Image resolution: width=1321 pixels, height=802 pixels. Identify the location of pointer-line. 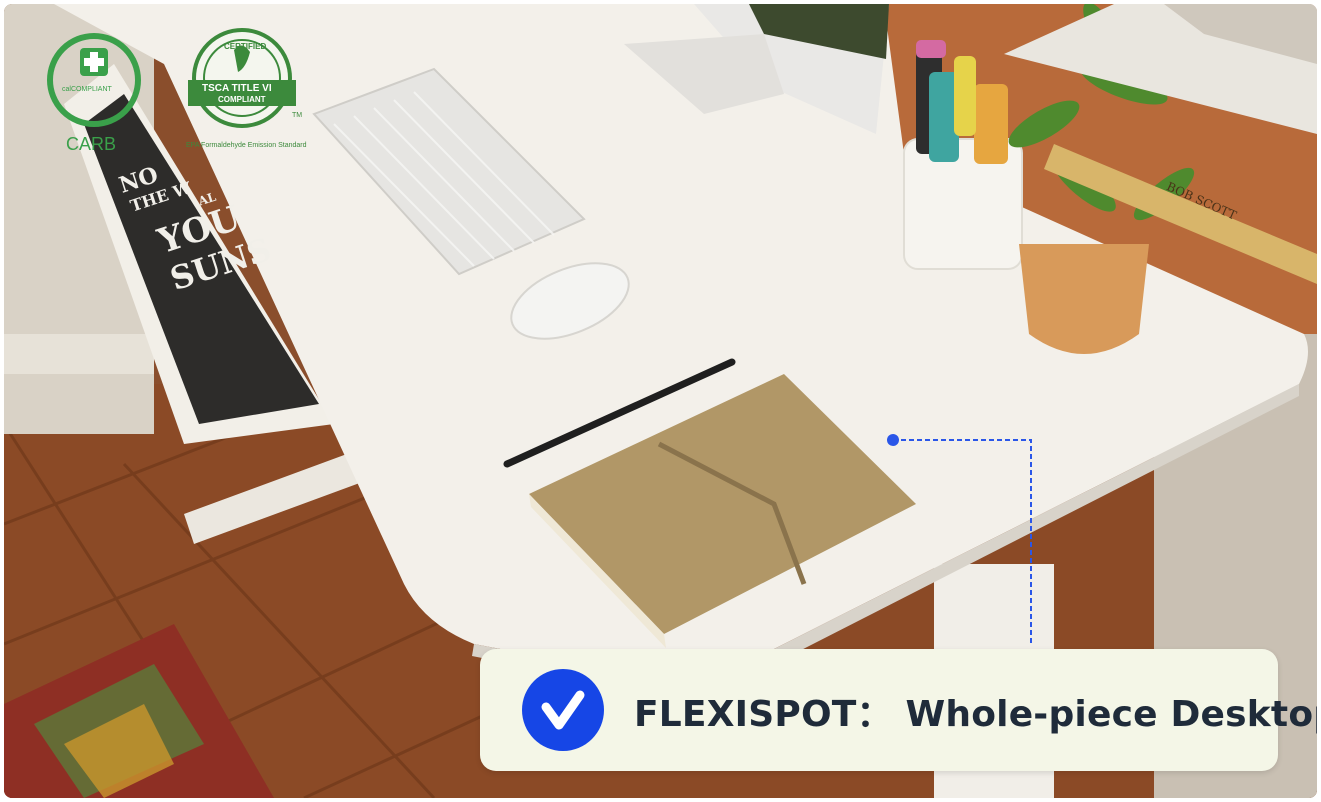
(962, 542).